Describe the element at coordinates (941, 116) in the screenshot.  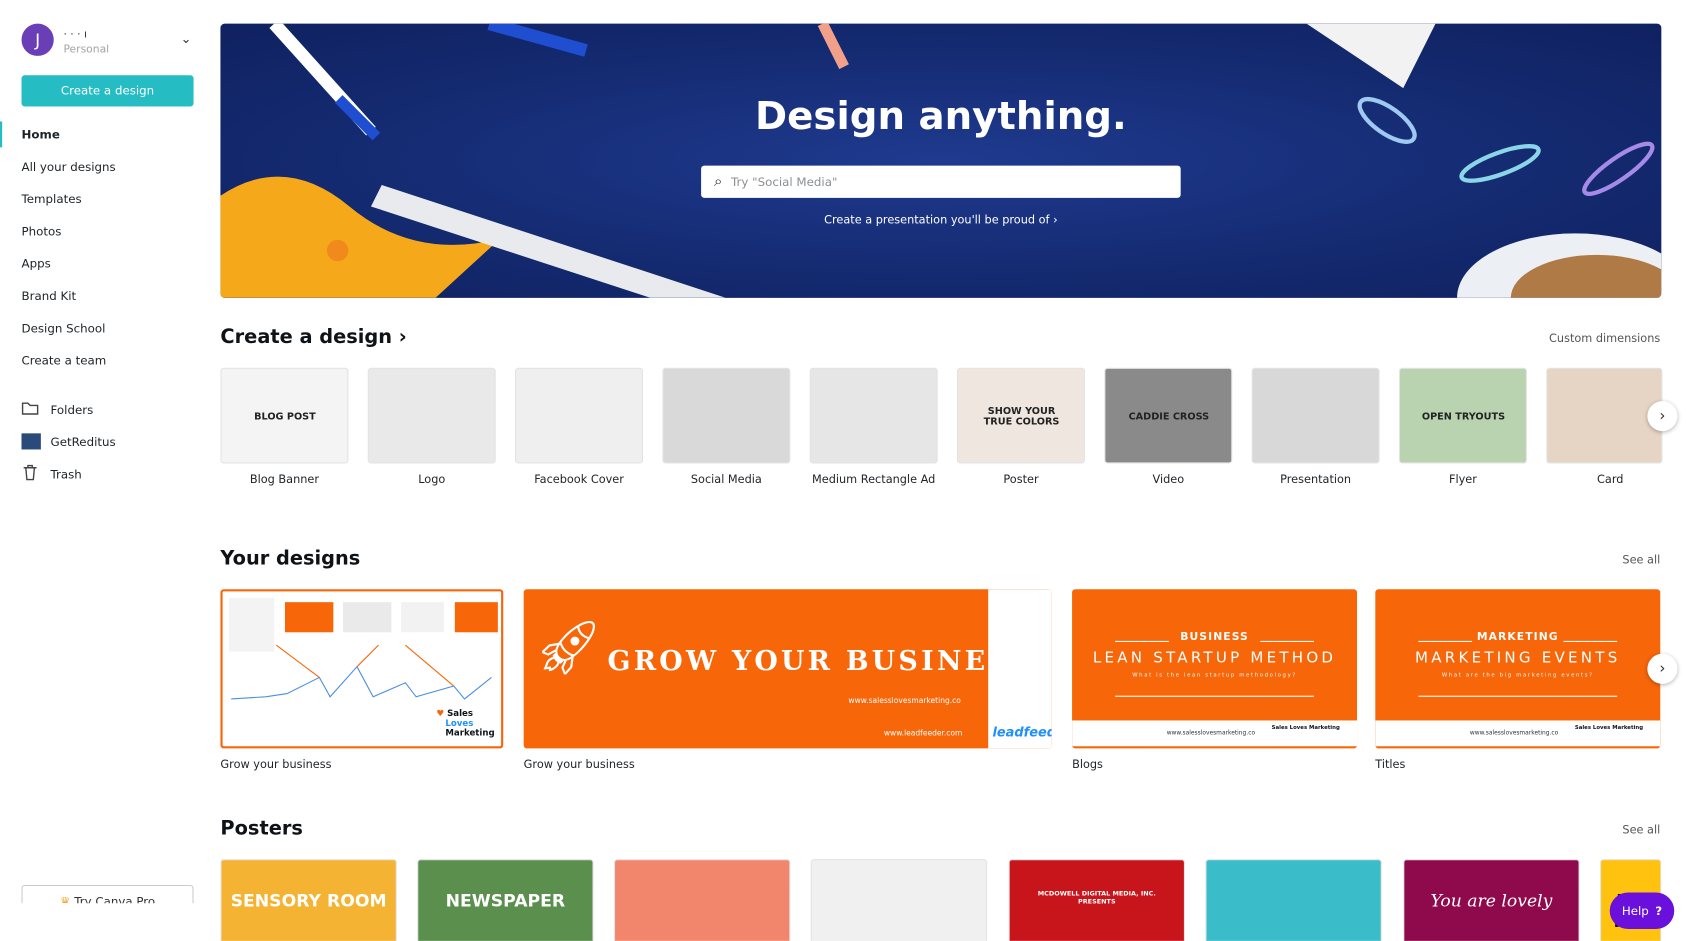
I see `hero-title: Design anything.` at that location.